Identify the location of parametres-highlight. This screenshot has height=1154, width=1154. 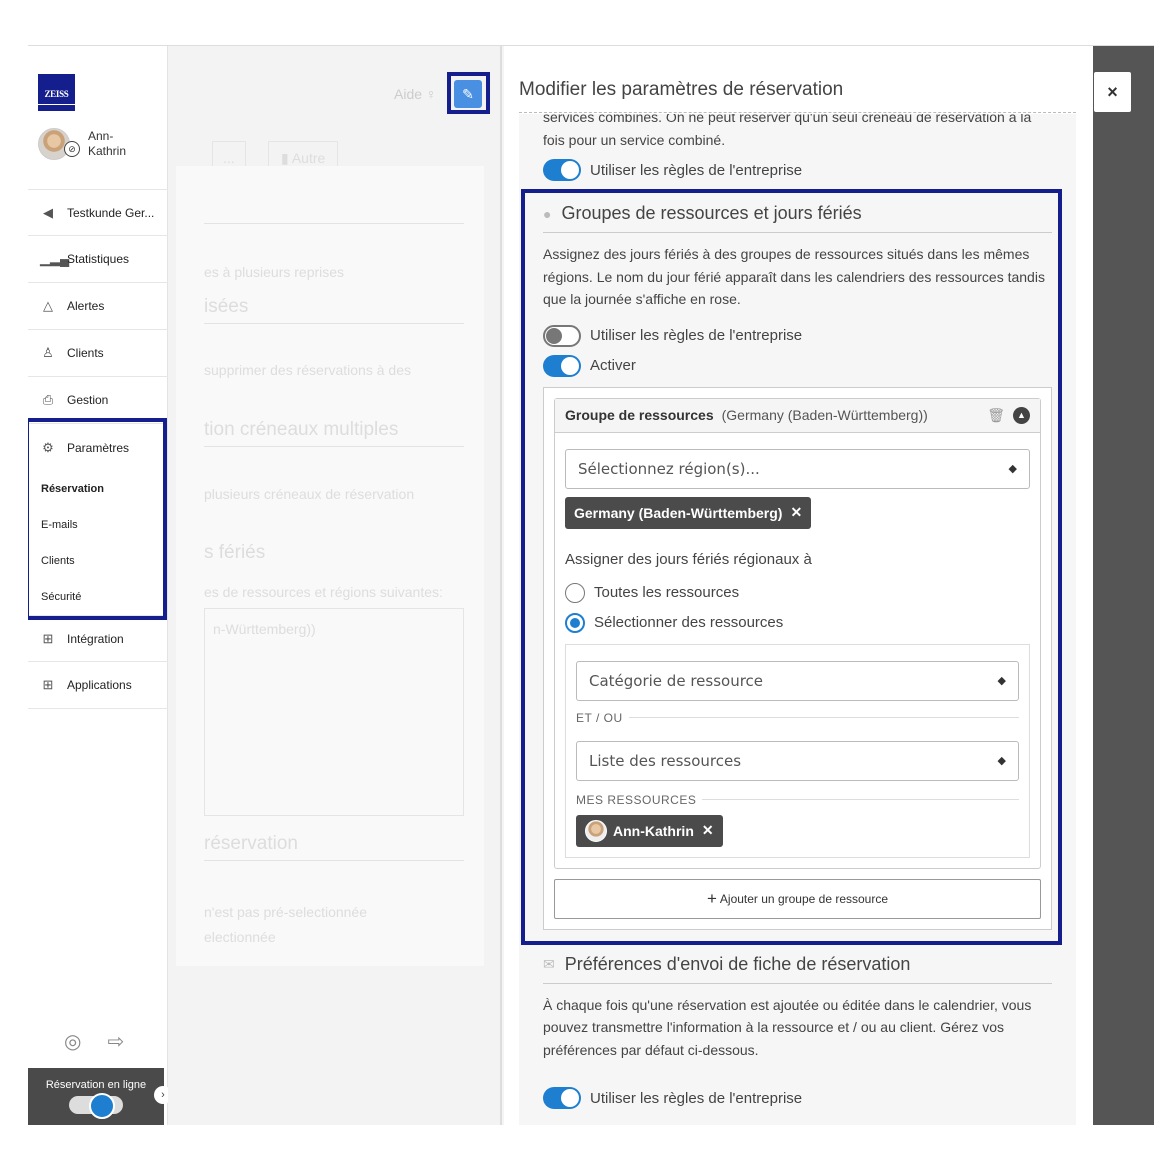
(97, 519).